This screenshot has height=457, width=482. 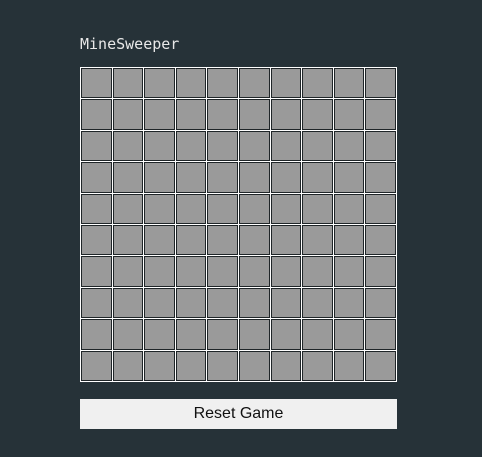 What do you see at coordinates (238, 414) in the screenshot?
I see `reset-game-button: Reset Game` at bounding box center [238, 414].